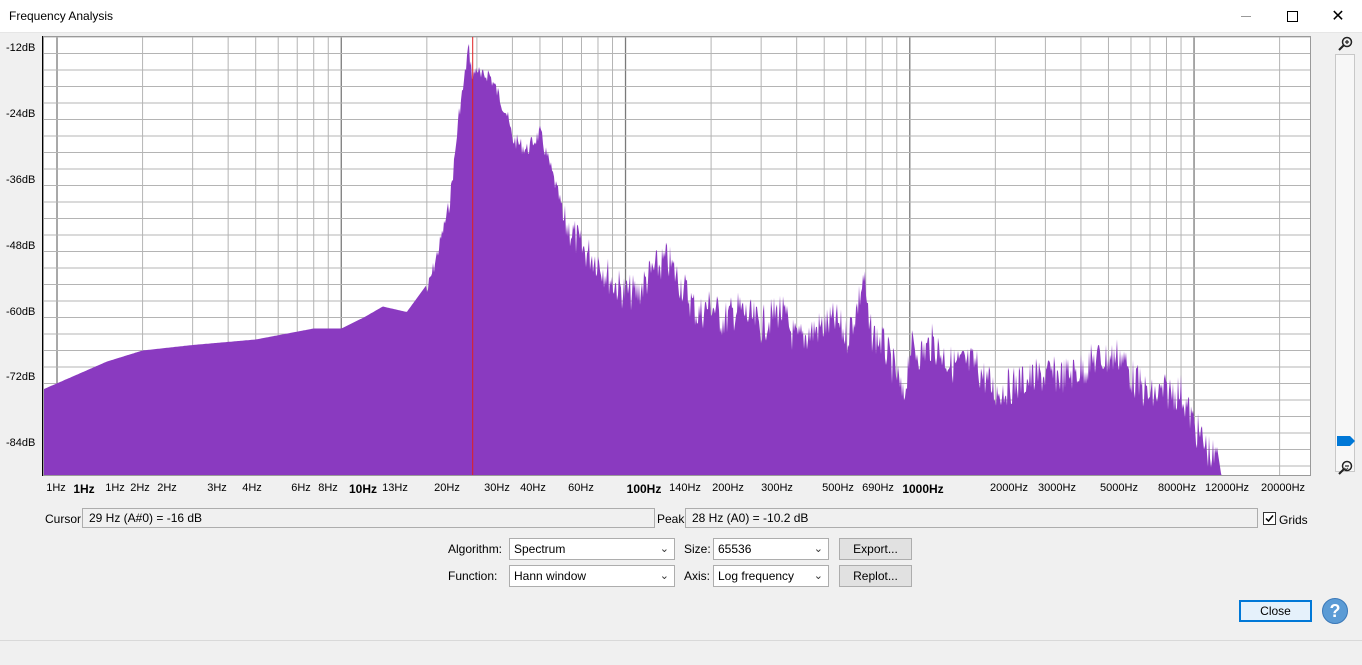 The height and width of the screenshot is (665, 1362). What do you see at coordinates (923, 489) in the screenshot?
I see `x-tick-label: 1000Hz` at bounding box center [923, 489].